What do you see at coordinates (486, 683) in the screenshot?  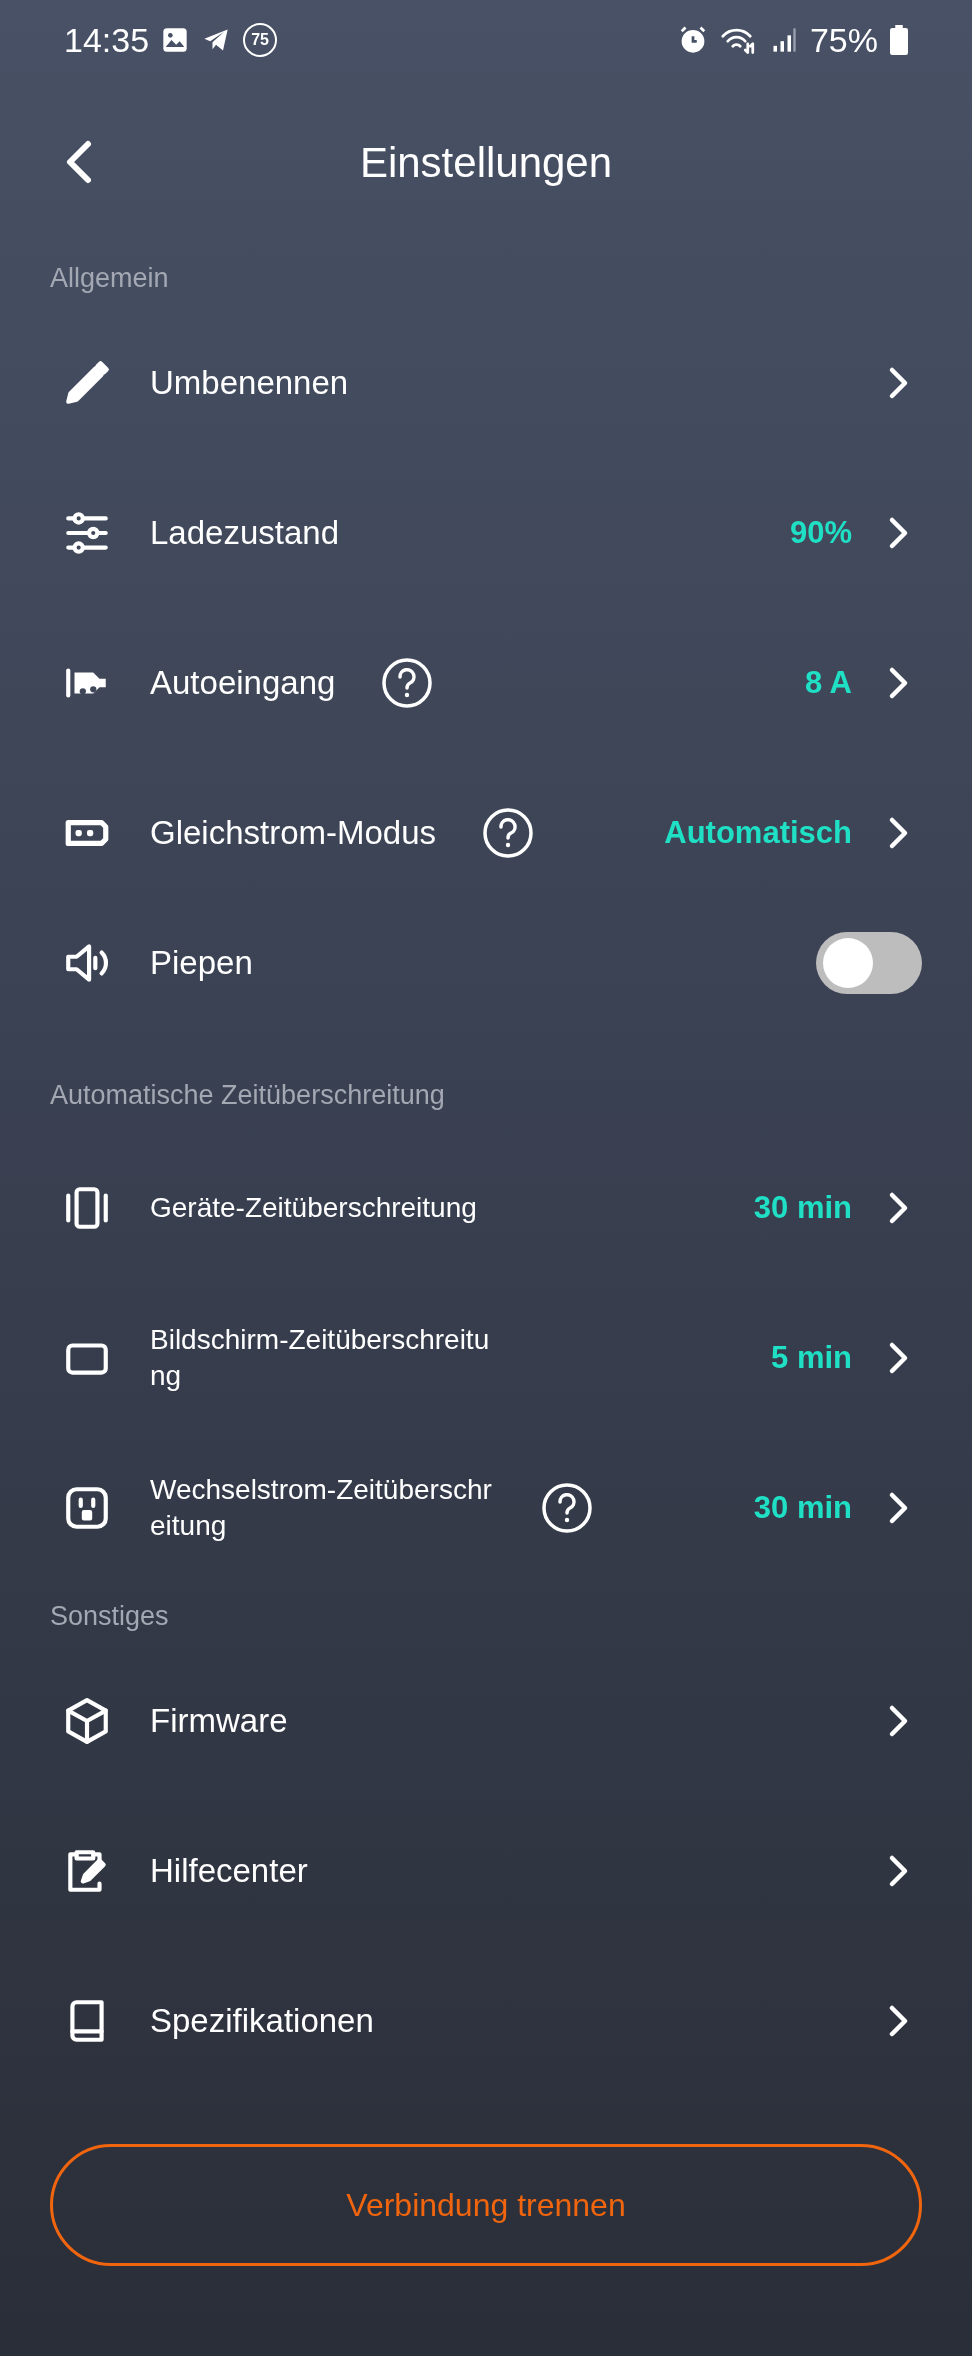 I see `settings-row: Autoeingang 8 A` at bounding box center [486, 683].